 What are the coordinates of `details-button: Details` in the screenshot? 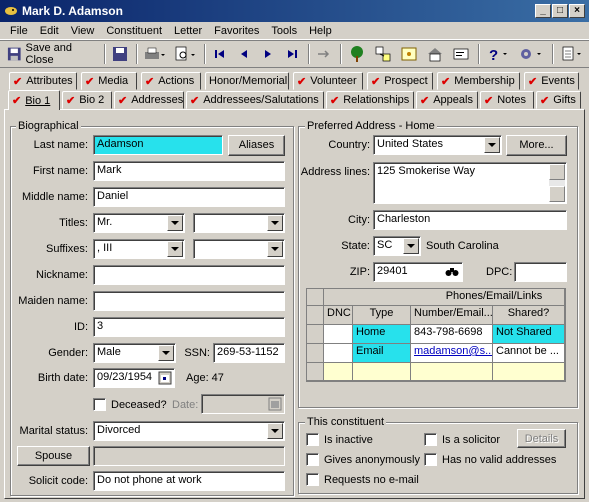 It's located at (541, 438).